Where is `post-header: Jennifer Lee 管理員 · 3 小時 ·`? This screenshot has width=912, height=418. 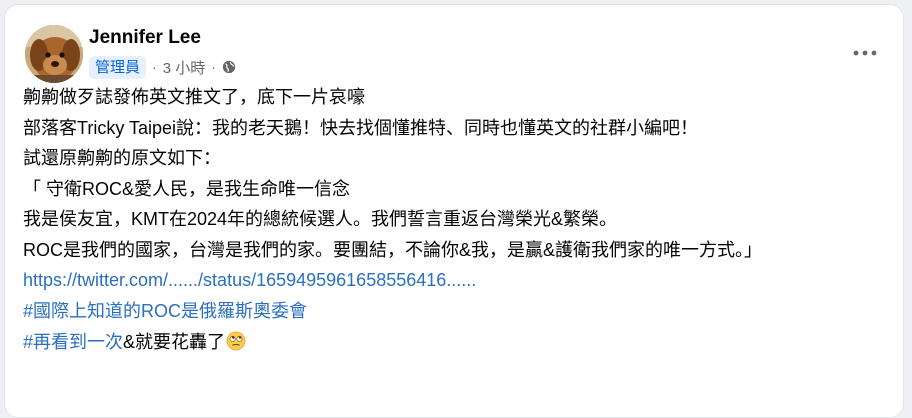
post-header: Jennifer Lee 管理員 · 3 小時 · is located at coordinates (454, 53).